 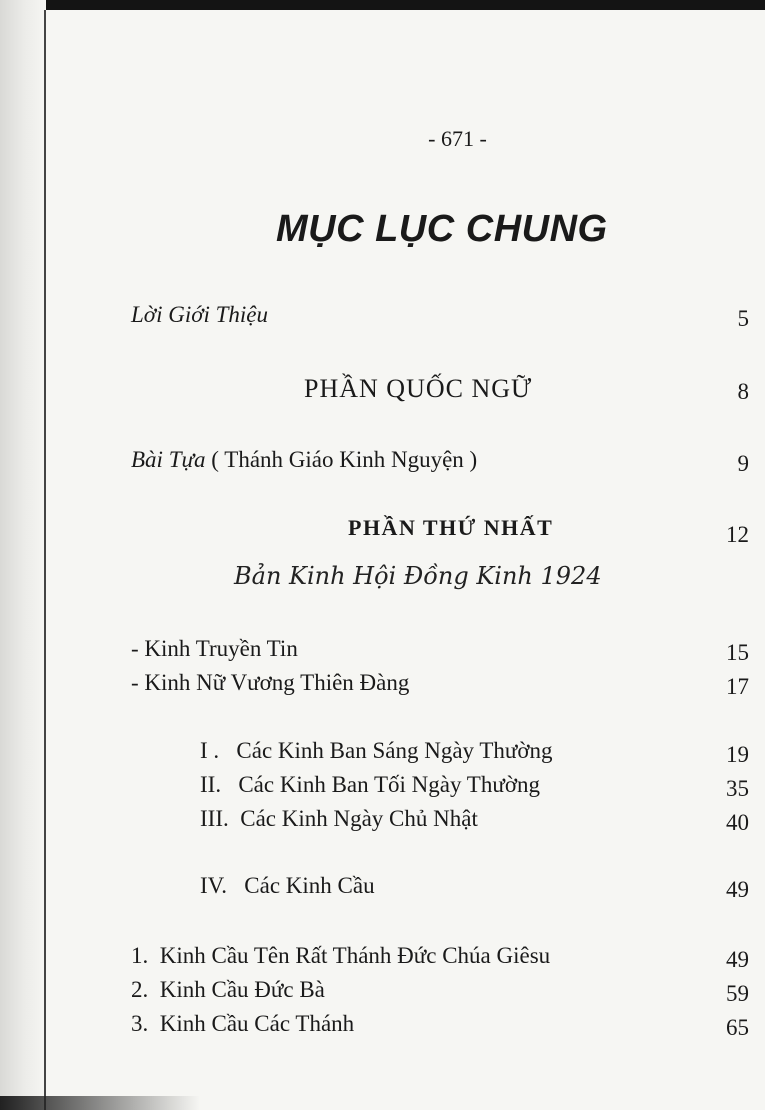 I want to click on toc-entry-page: 8, so click(x=743, y=391).